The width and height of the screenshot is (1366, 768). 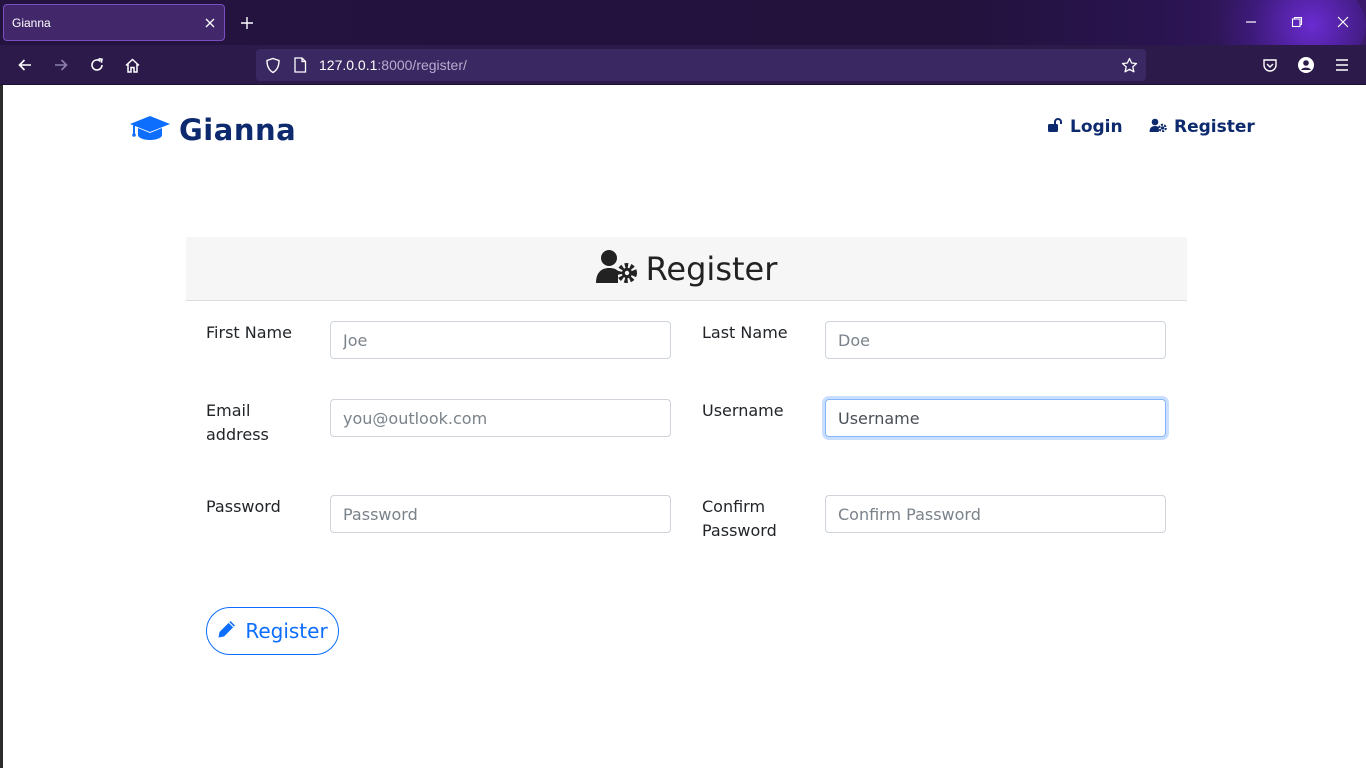 I want to click on minimize-icon, so click(x=1251, y=22).